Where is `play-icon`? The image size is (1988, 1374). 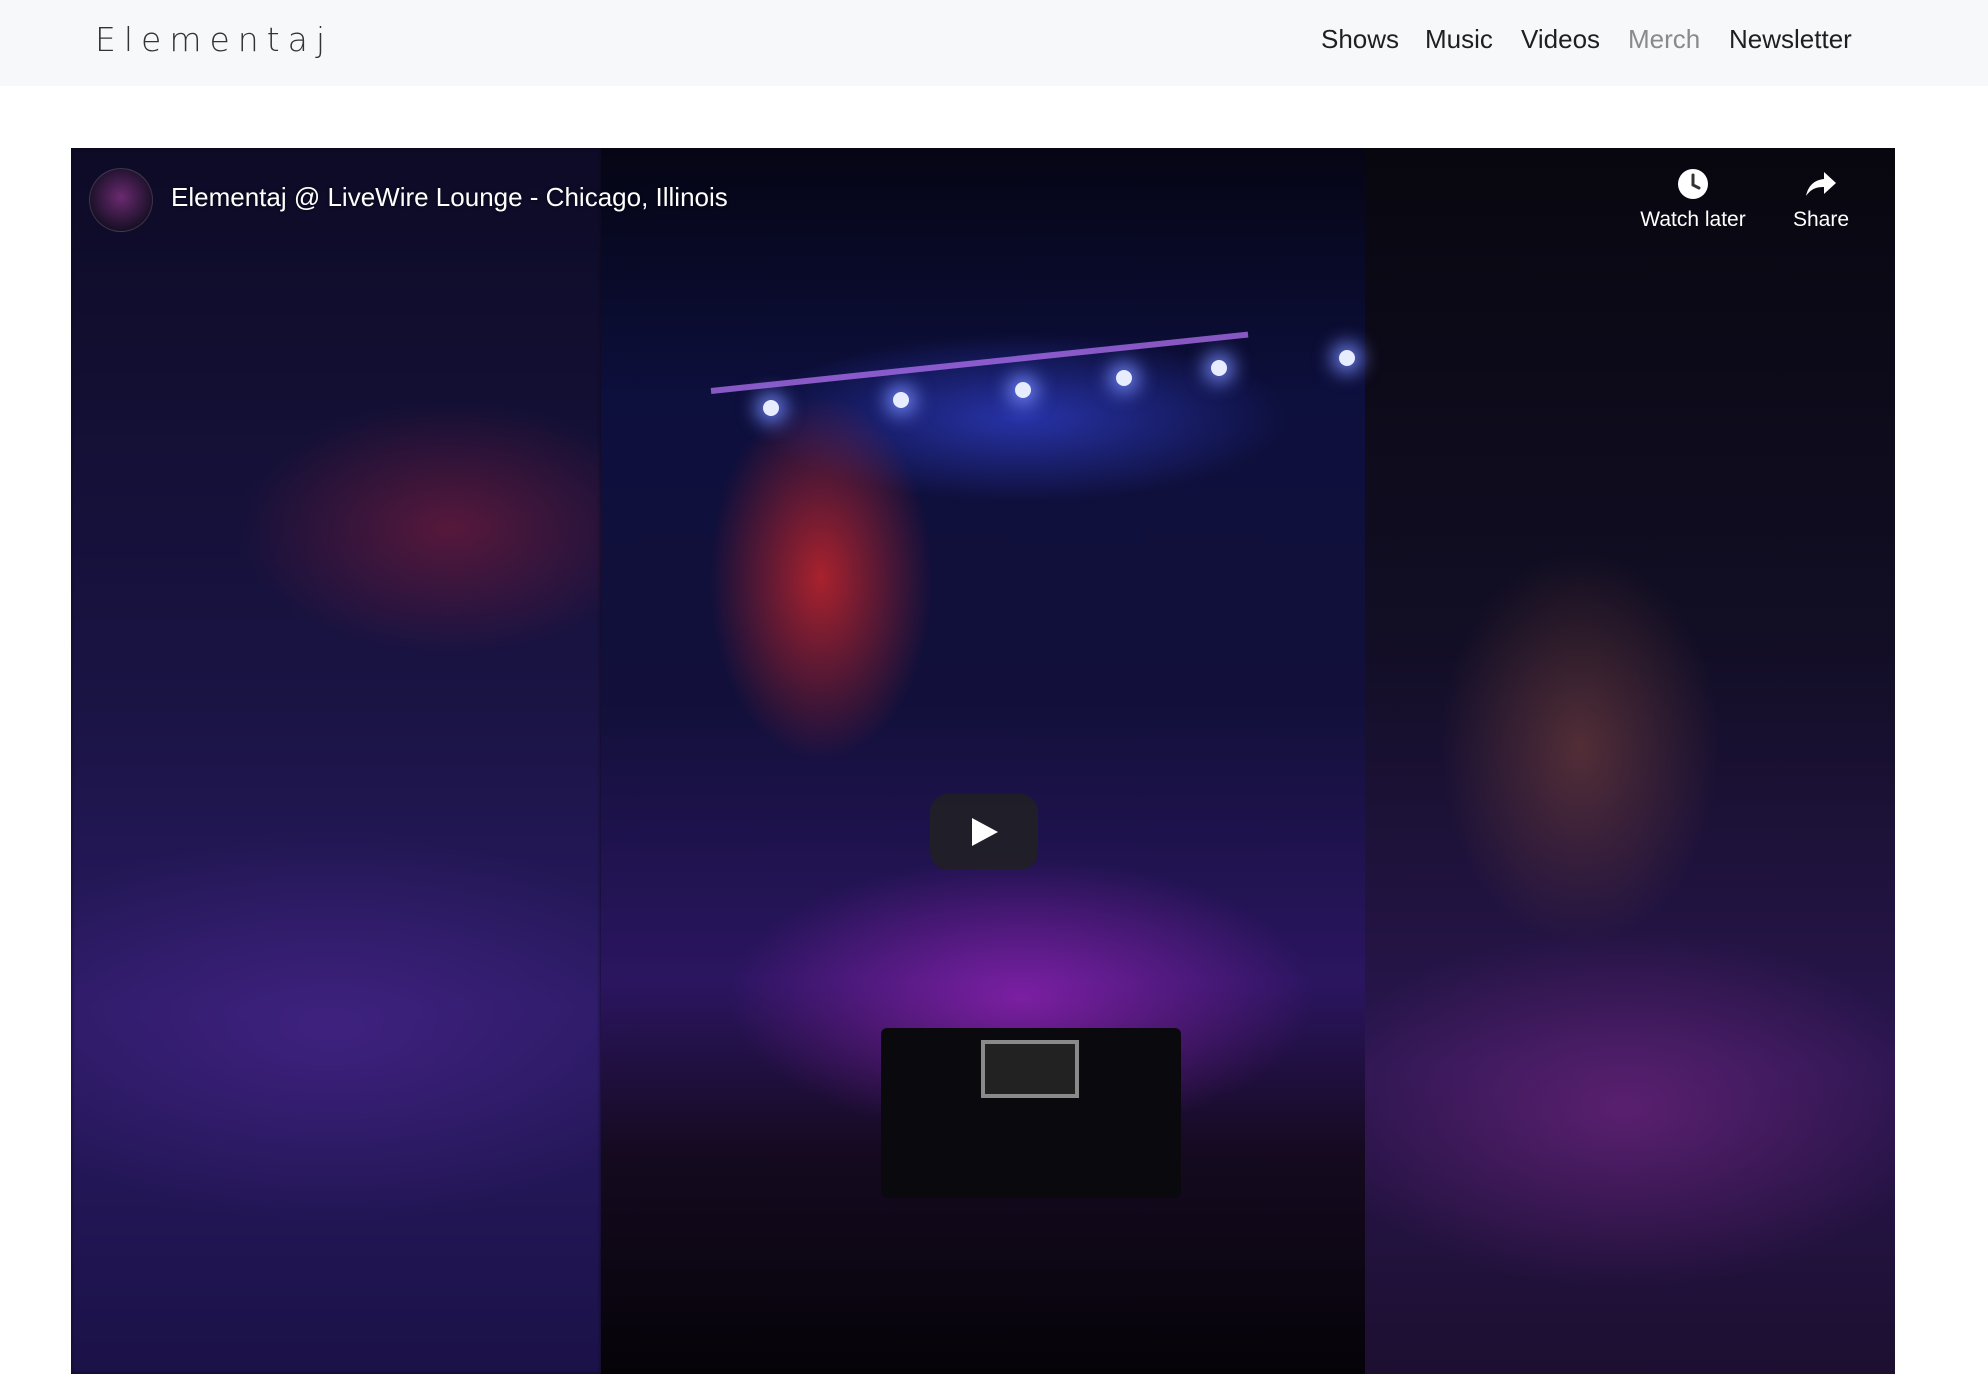
play-icon is located at coordinates (985, 832).